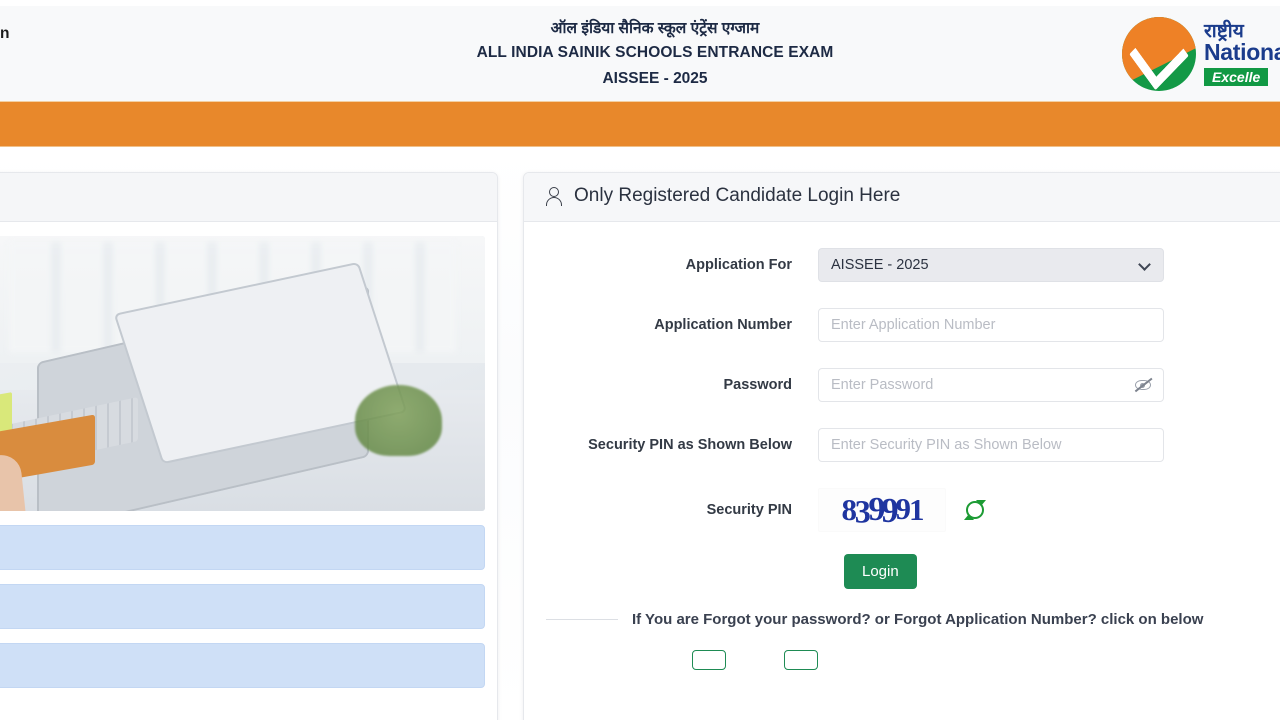 Image resolution: width=1280 pixels, height=720 pixels. What do you see at coordinates (1201, 54) in the screenshot?
I see `header-nta-branding: राष्ट्रीय National Excelle` at bounding box center [1201, 54].